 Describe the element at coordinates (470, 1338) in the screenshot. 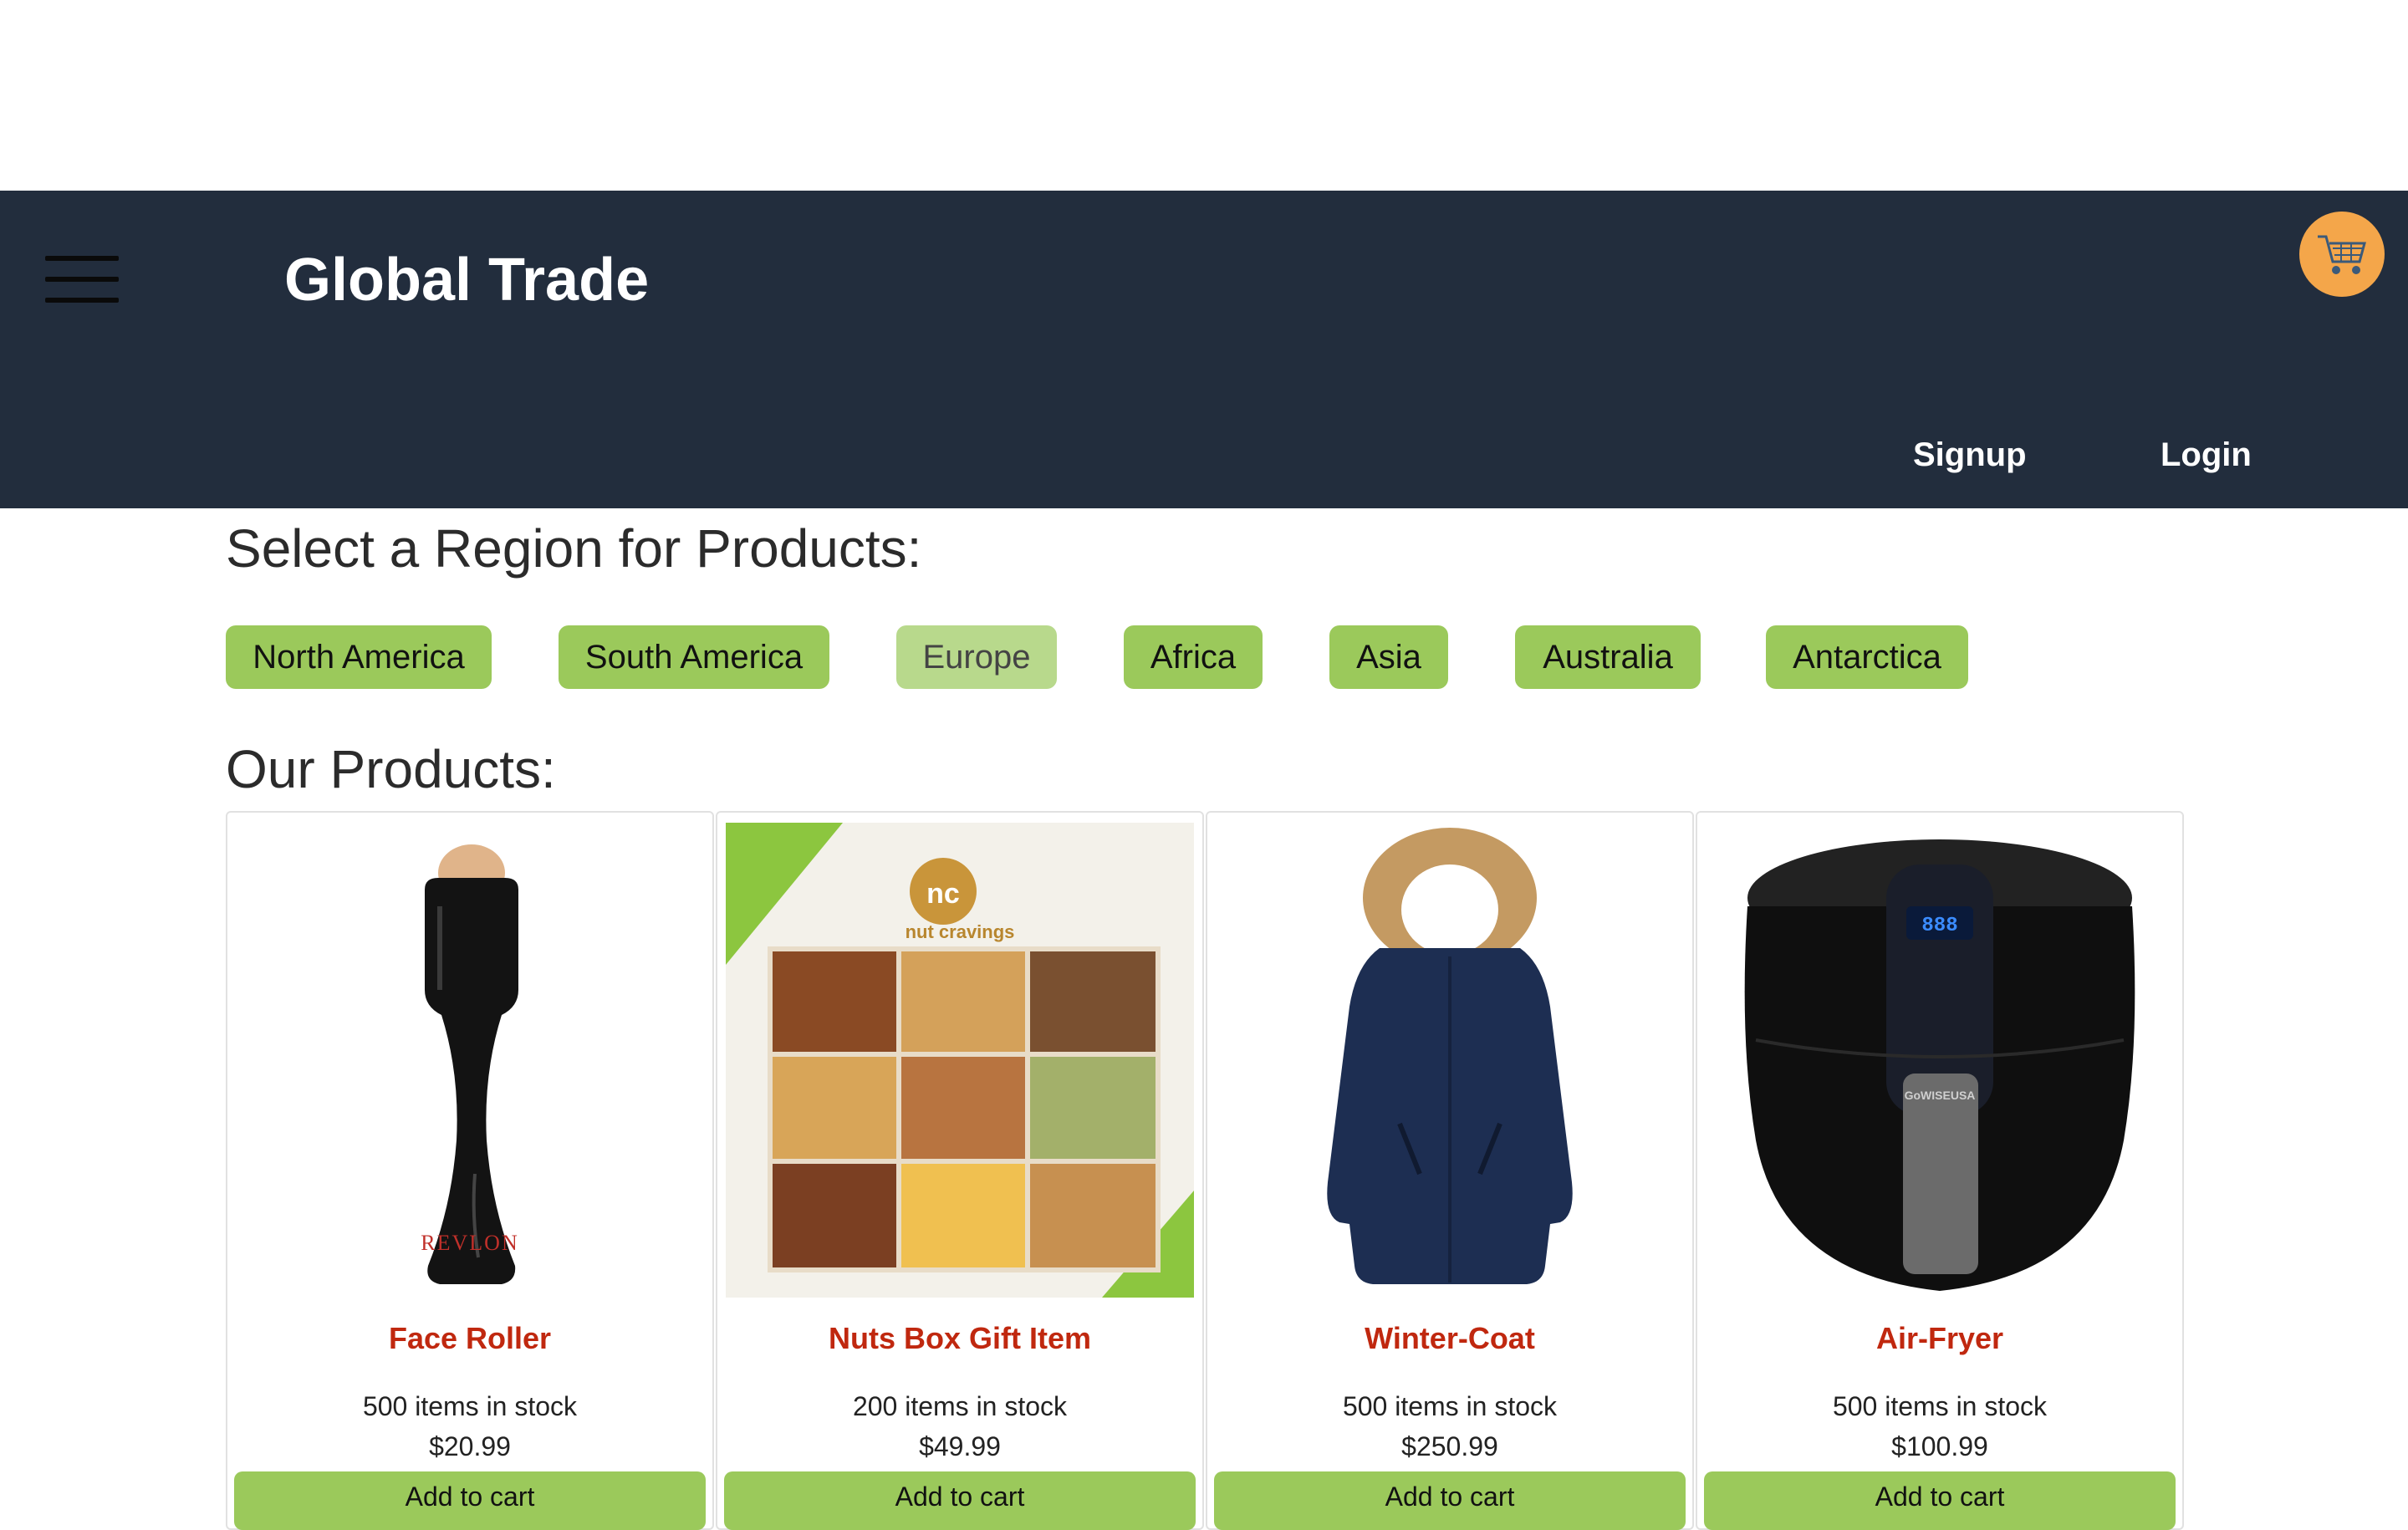

I see `product-name-face-roller: Face Roller` at that location.